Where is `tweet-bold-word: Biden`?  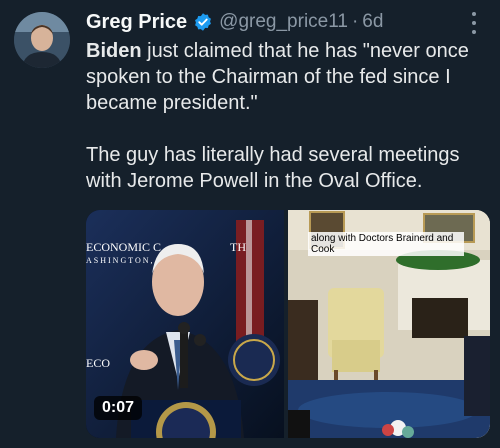 tweet-bold-word: Biden is located at coordinates (114, 51).